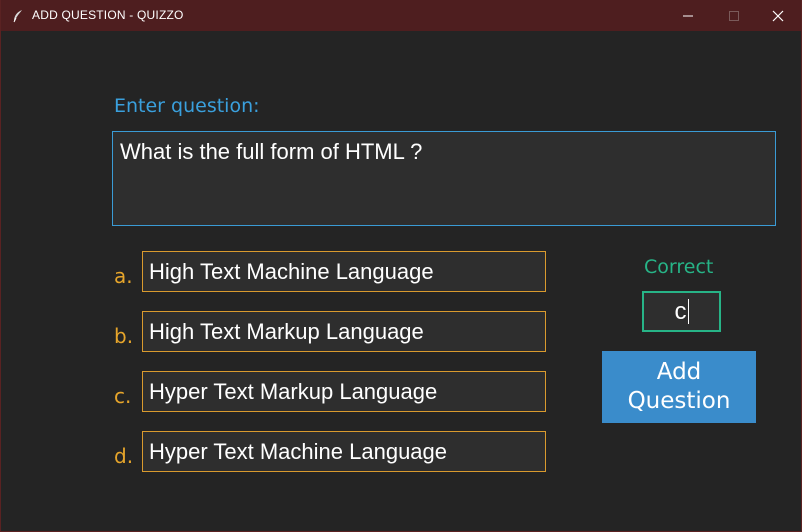  Describe the element at coordinates (344, 451) in the screenshot. I see `option-d-input: Hyper Text Machine Language` at that location.